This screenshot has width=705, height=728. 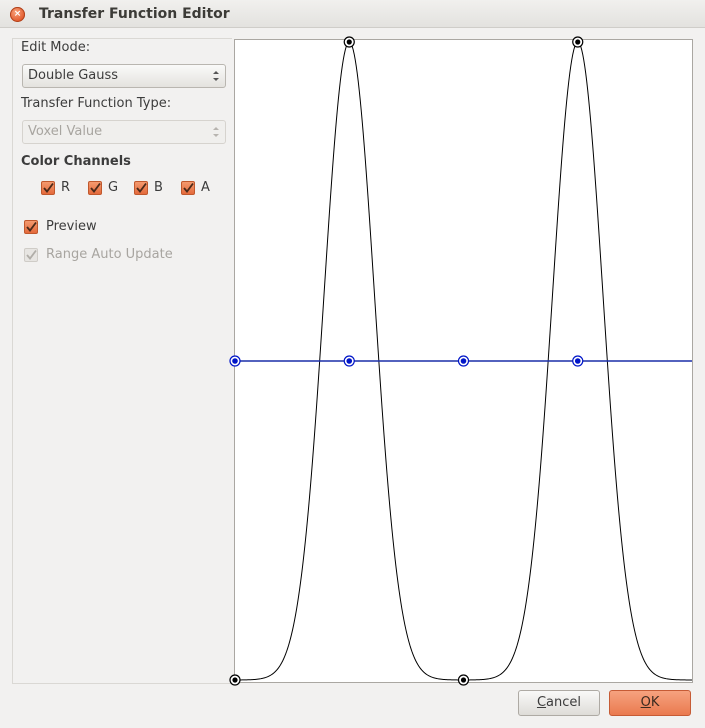 What do you see at coordinates (134, 14) in the screenshot?
I see `window-title: Transfer Function Editor` at bounding box center [134, 14].